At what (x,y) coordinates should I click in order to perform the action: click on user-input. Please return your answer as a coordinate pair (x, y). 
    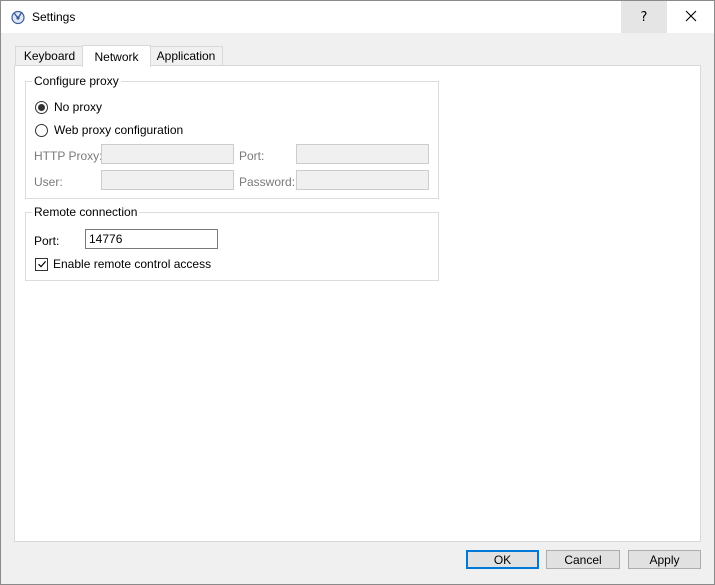
    Looking at the image, I should click on (167, 180).